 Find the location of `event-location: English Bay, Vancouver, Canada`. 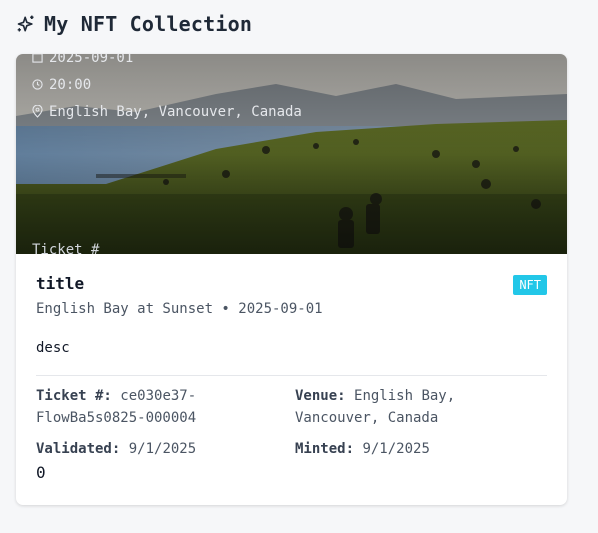

event-location: English Bay, Vancouver, Canada is located at coordinates (167, 111).